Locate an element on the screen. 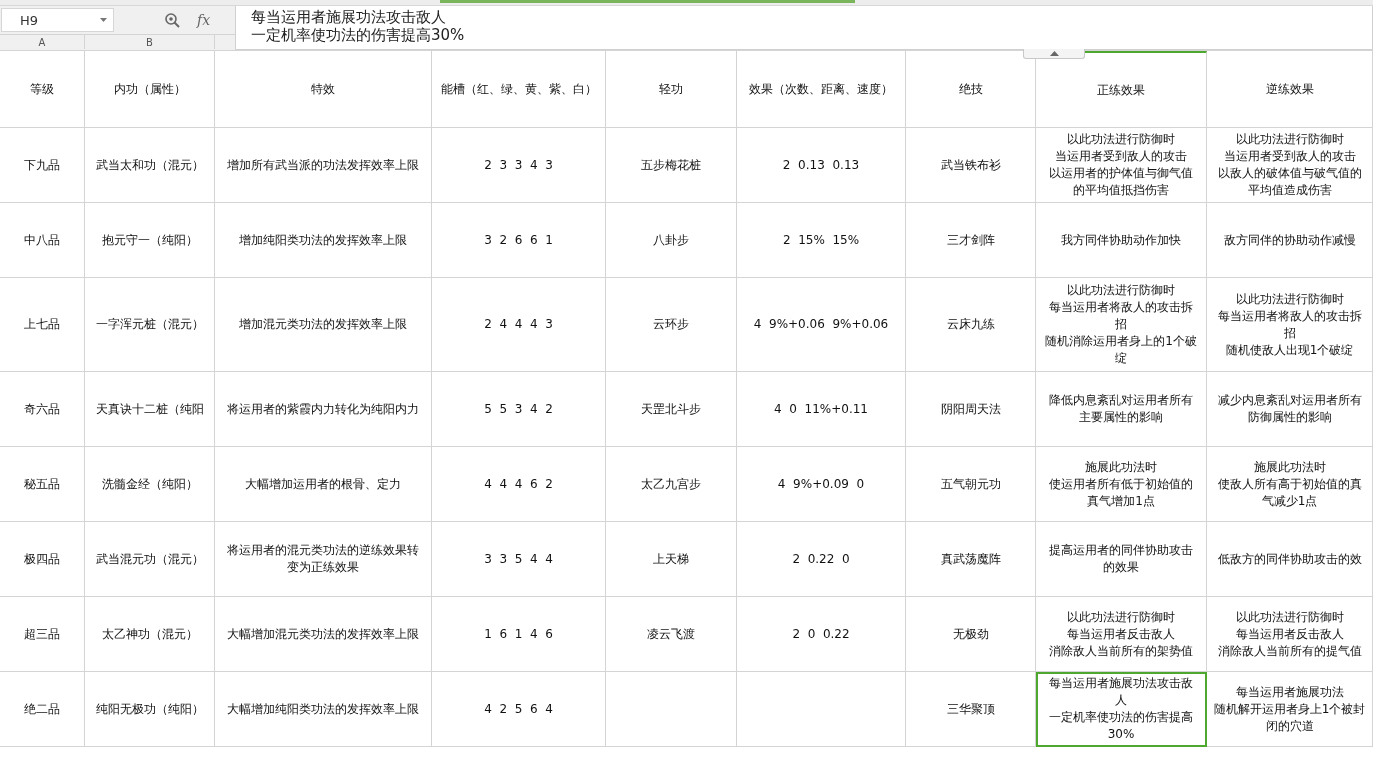 The width and height of the screenshot is (1373, 781). table-cell: 3 2 6 6 1 is located at coordinates (519, 240).